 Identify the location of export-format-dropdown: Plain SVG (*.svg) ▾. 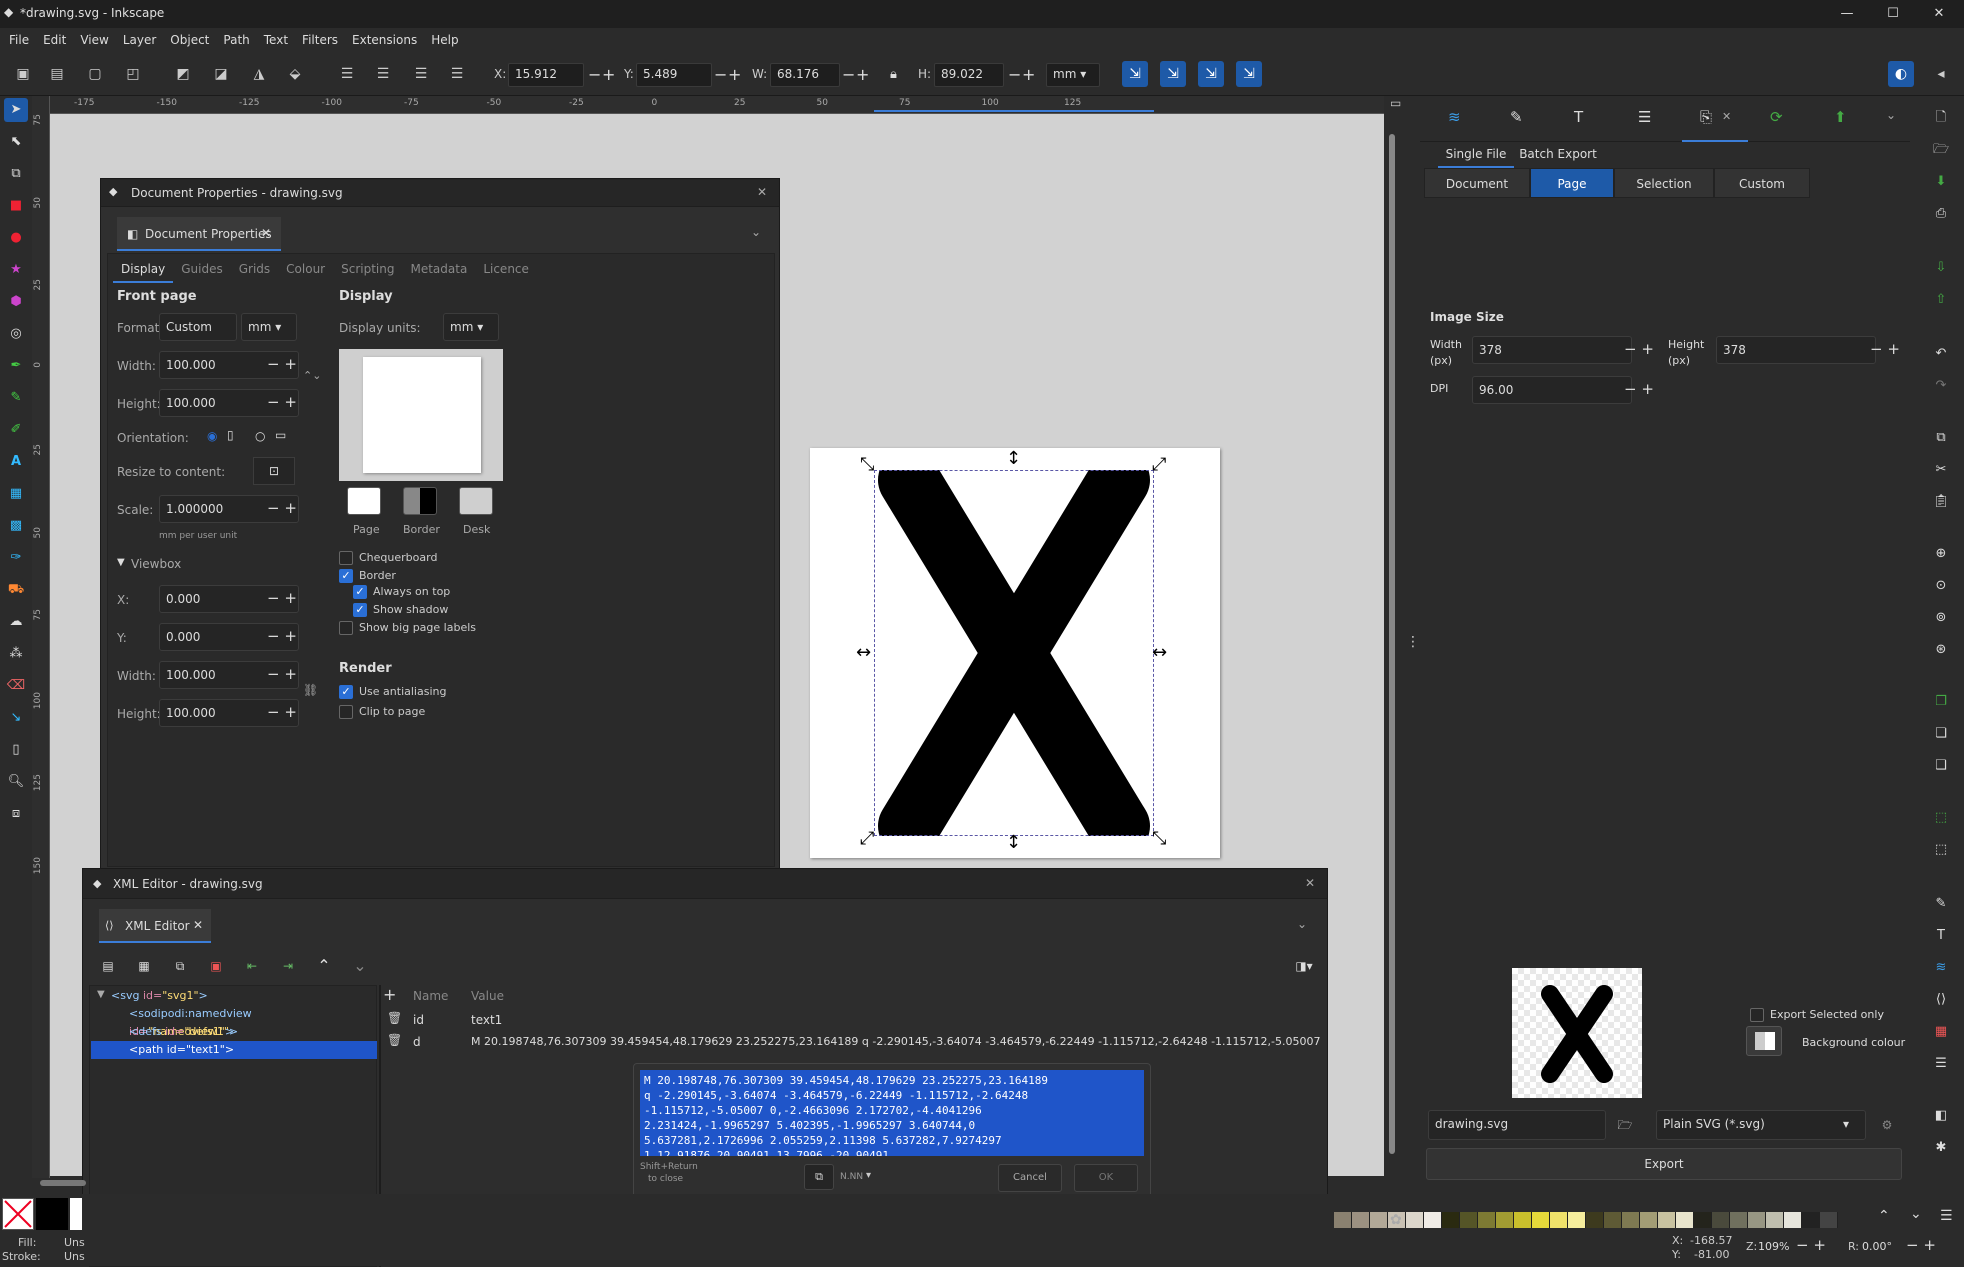
(1761, 1125).